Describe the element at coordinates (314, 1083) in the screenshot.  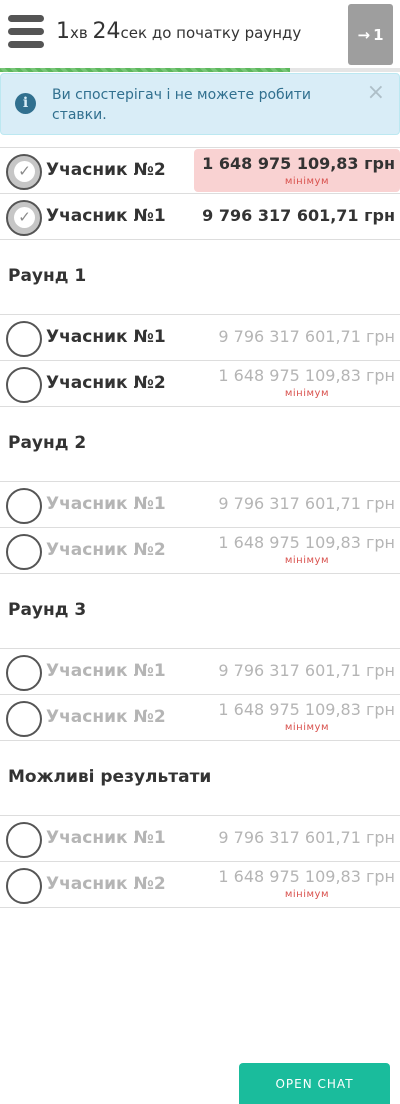
I see `open-chat-button: OPEN CHAT` at that location.